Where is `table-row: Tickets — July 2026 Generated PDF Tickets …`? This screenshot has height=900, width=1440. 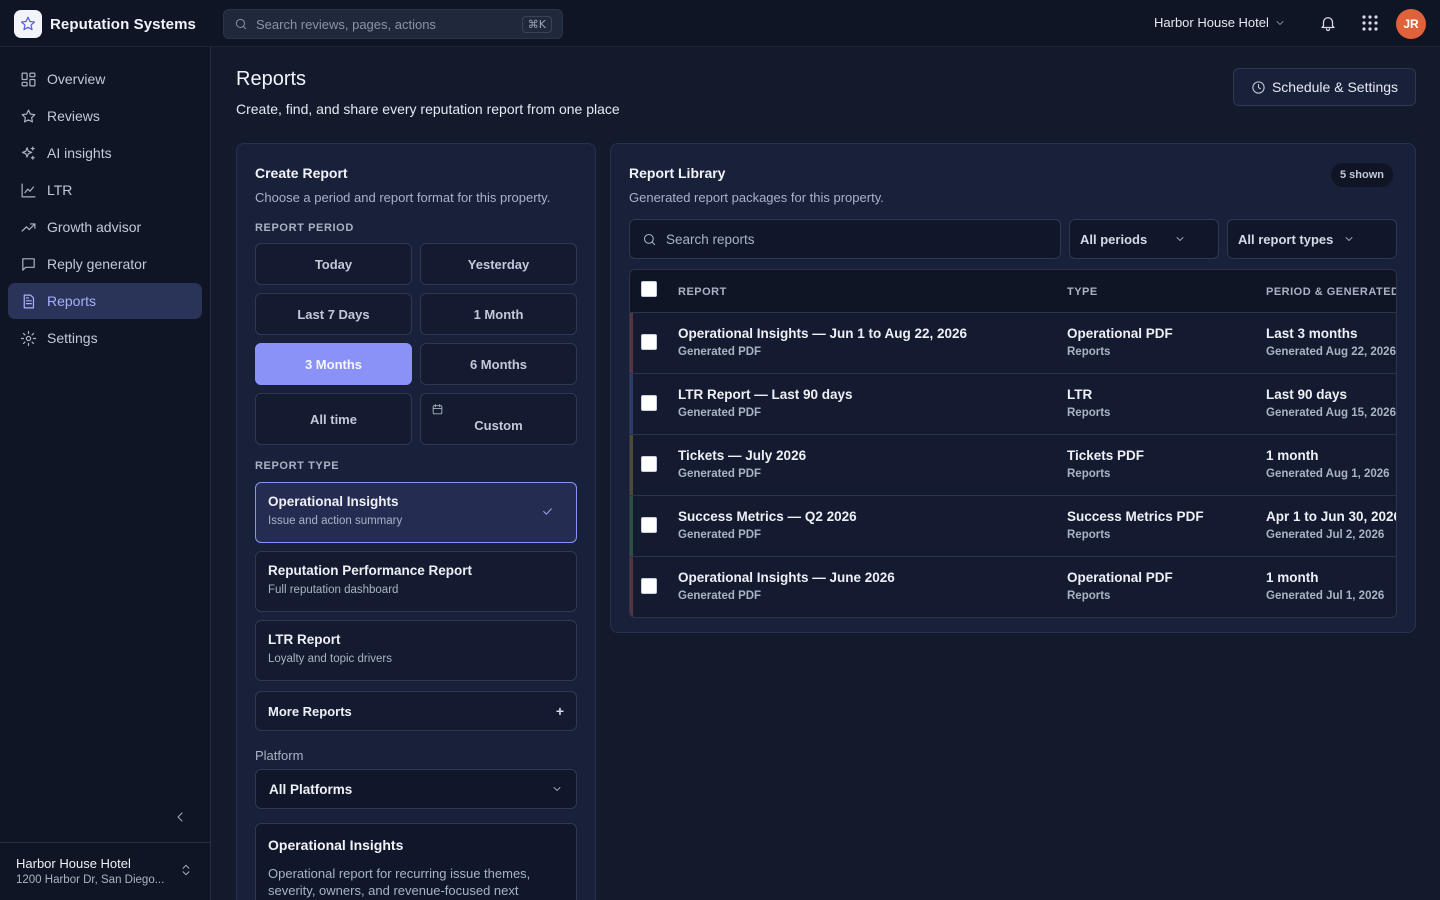
table-row: Tickets — July 2026 Generated PDF Tickets … is located at coordinates (1013, 465).